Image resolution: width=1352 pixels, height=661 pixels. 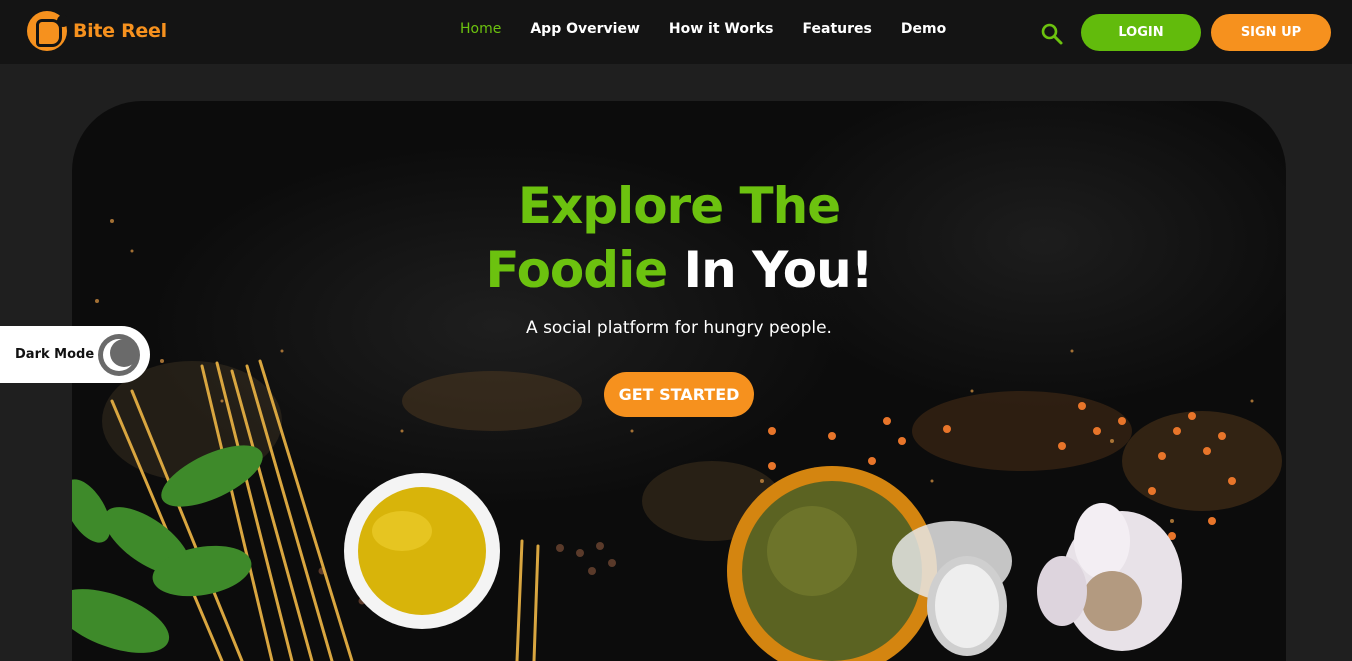 I want to click on search-icon, so click(x=1052, y=34).